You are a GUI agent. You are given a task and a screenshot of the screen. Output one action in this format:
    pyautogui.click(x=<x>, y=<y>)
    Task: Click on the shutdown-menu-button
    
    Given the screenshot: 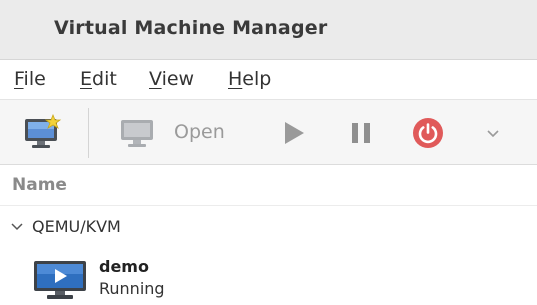 What is the action you would take?
    pyautogui.click(x=493, y=133)
    